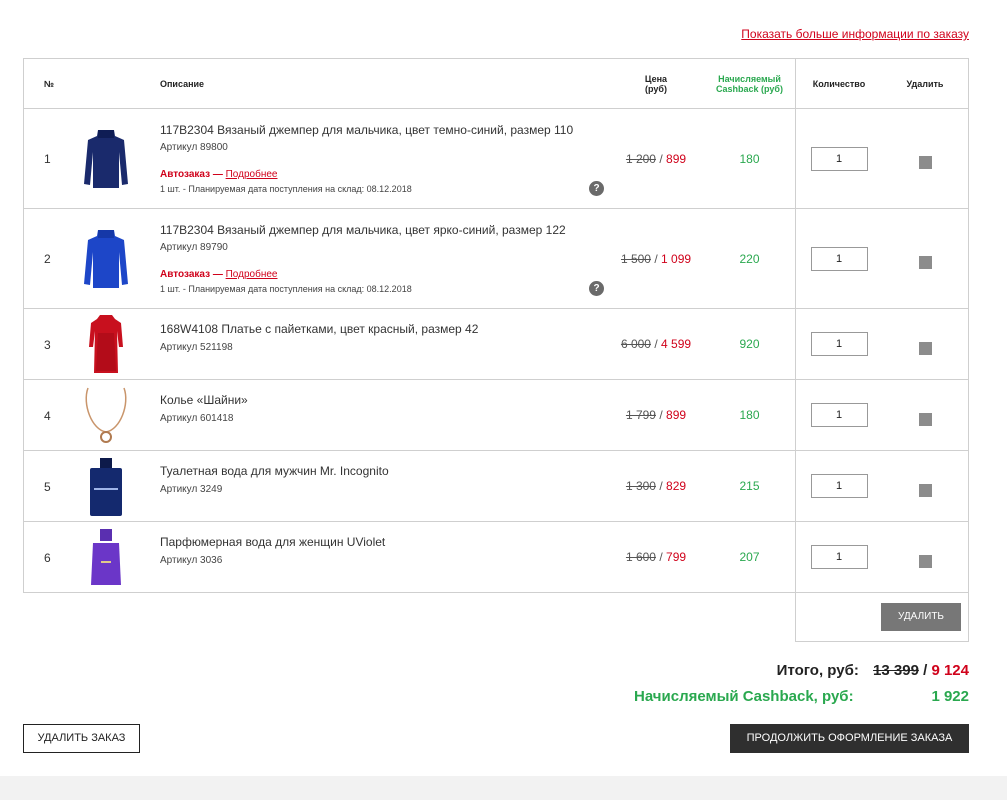 This screenshot has height=800, width=1007. I want to click on price: 6 000 / 4 599, so click(656, 344).